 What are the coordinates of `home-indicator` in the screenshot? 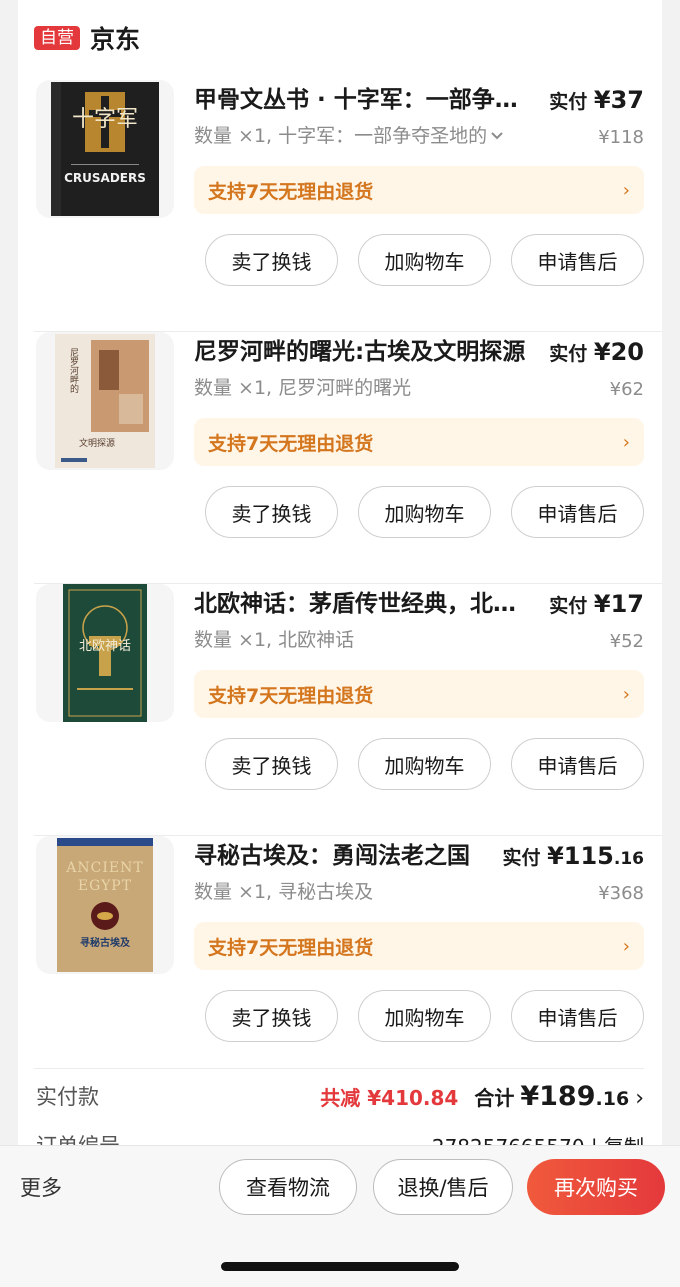 It's located at (340, 1266).